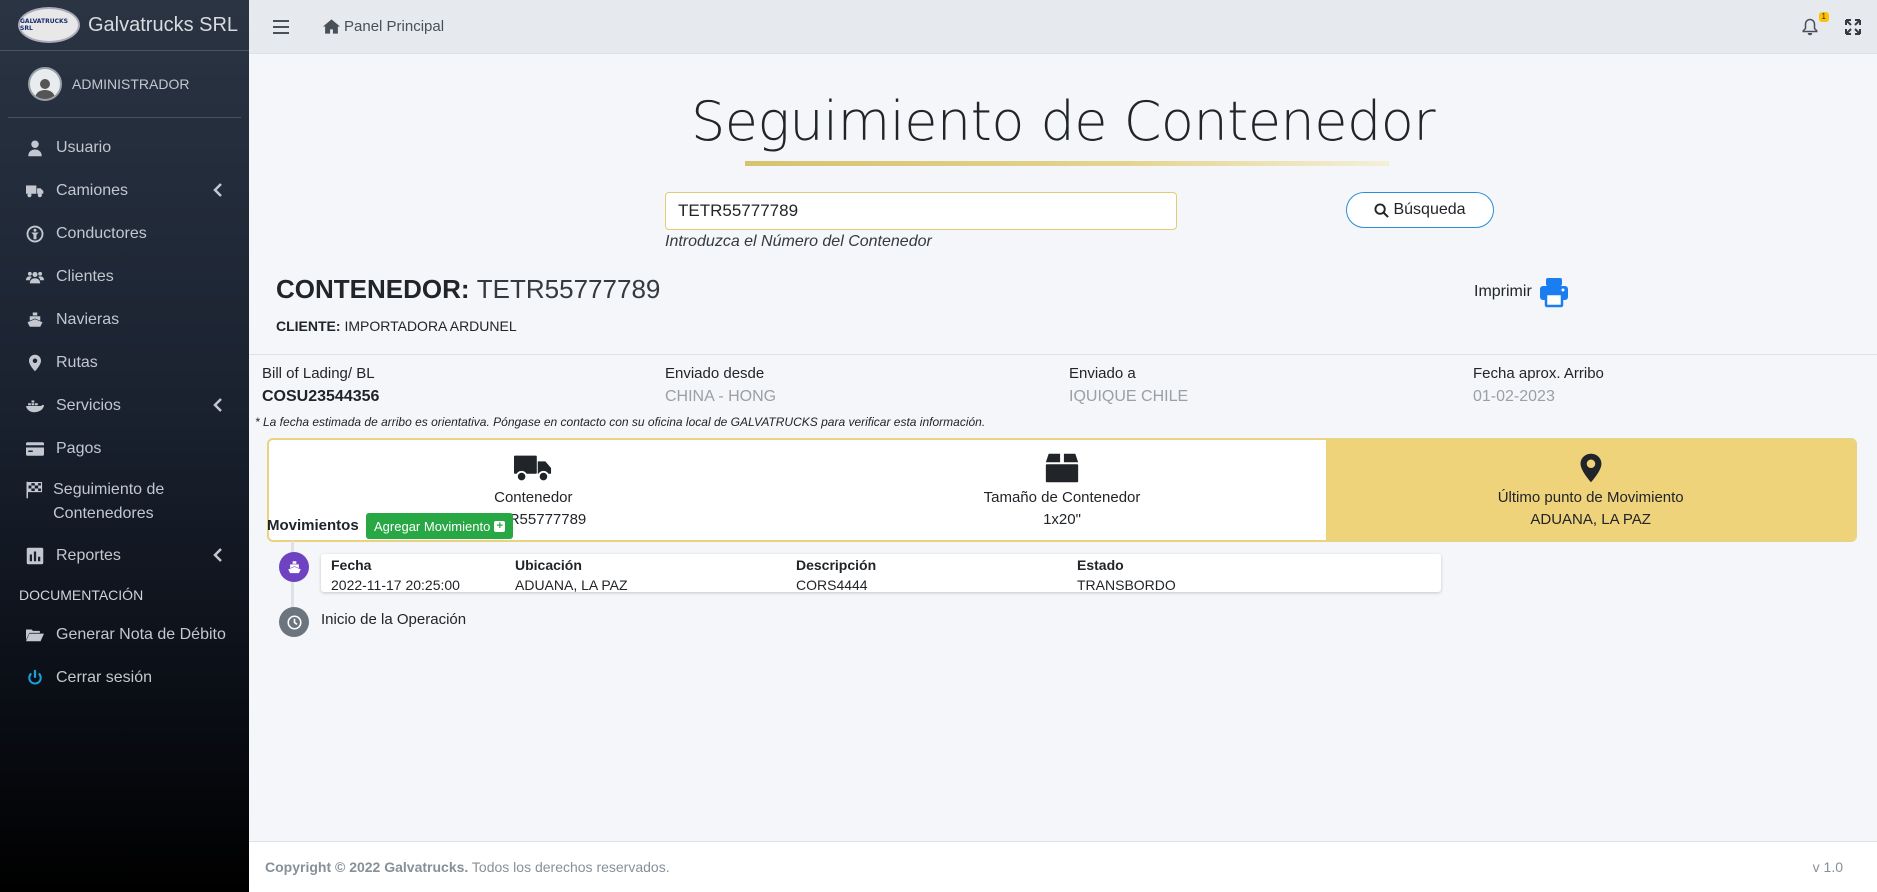 The width and height of the screenshot is (1877, 892). I want to click on sidebar-item-label: Servicios, so click(88, 405).